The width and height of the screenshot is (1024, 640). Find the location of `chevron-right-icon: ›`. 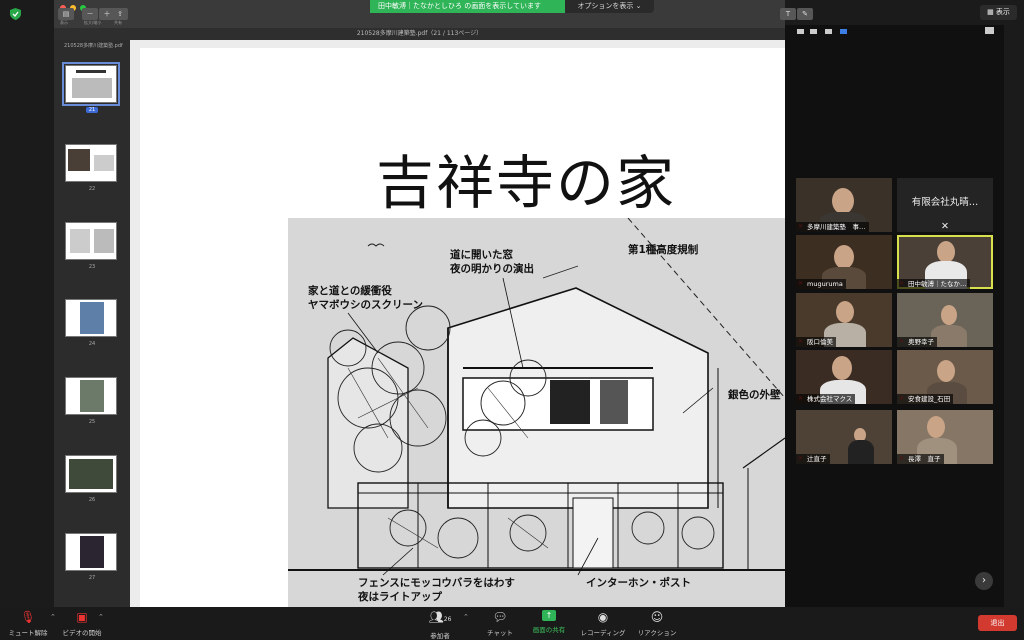

chevron-right-icon: › is located at coordinates (984, 580).